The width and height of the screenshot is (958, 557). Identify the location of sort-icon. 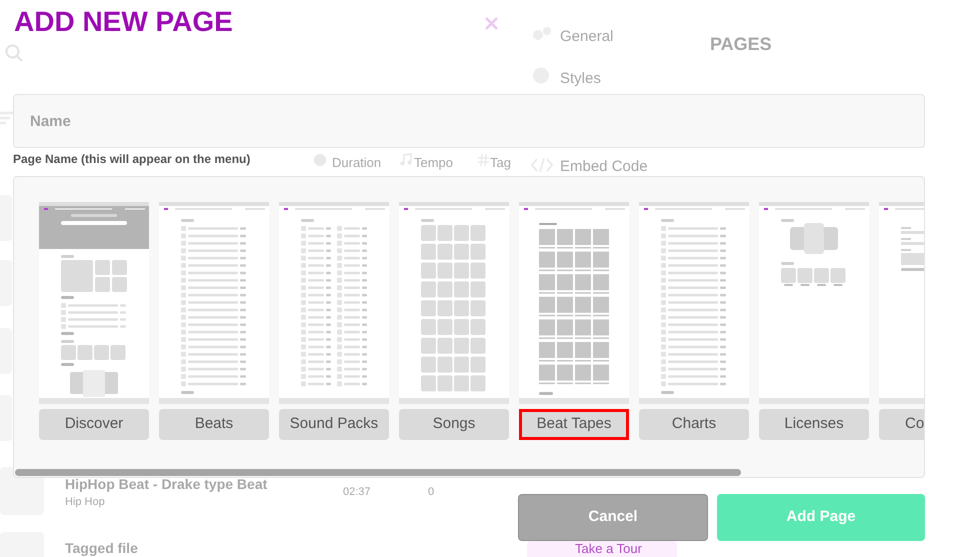
(7, 119).